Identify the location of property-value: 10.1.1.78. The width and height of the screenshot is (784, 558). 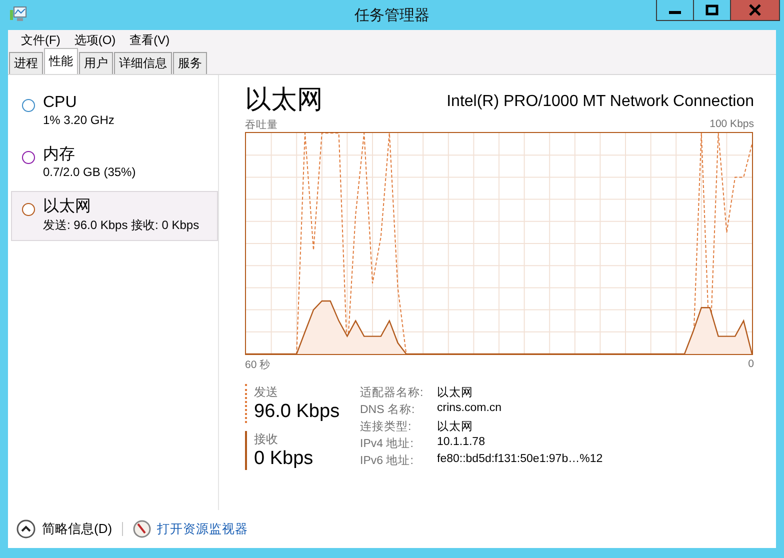
(461, 443).